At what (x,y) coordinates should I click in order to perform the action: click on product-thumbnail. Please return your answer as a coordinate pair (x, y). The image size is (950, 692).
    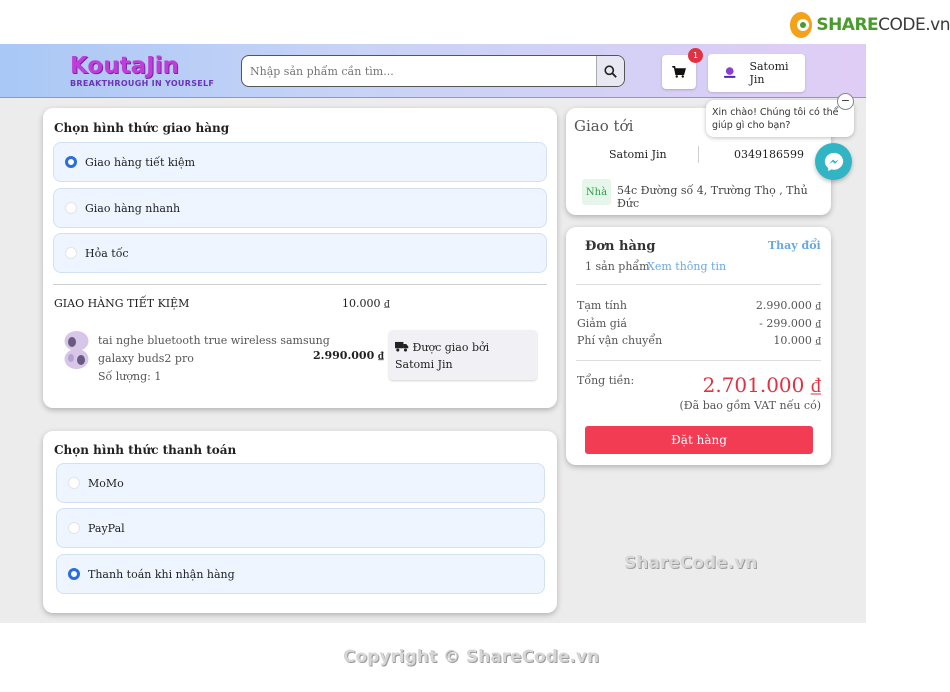
    Looking at the image, I should click on (76, 350).